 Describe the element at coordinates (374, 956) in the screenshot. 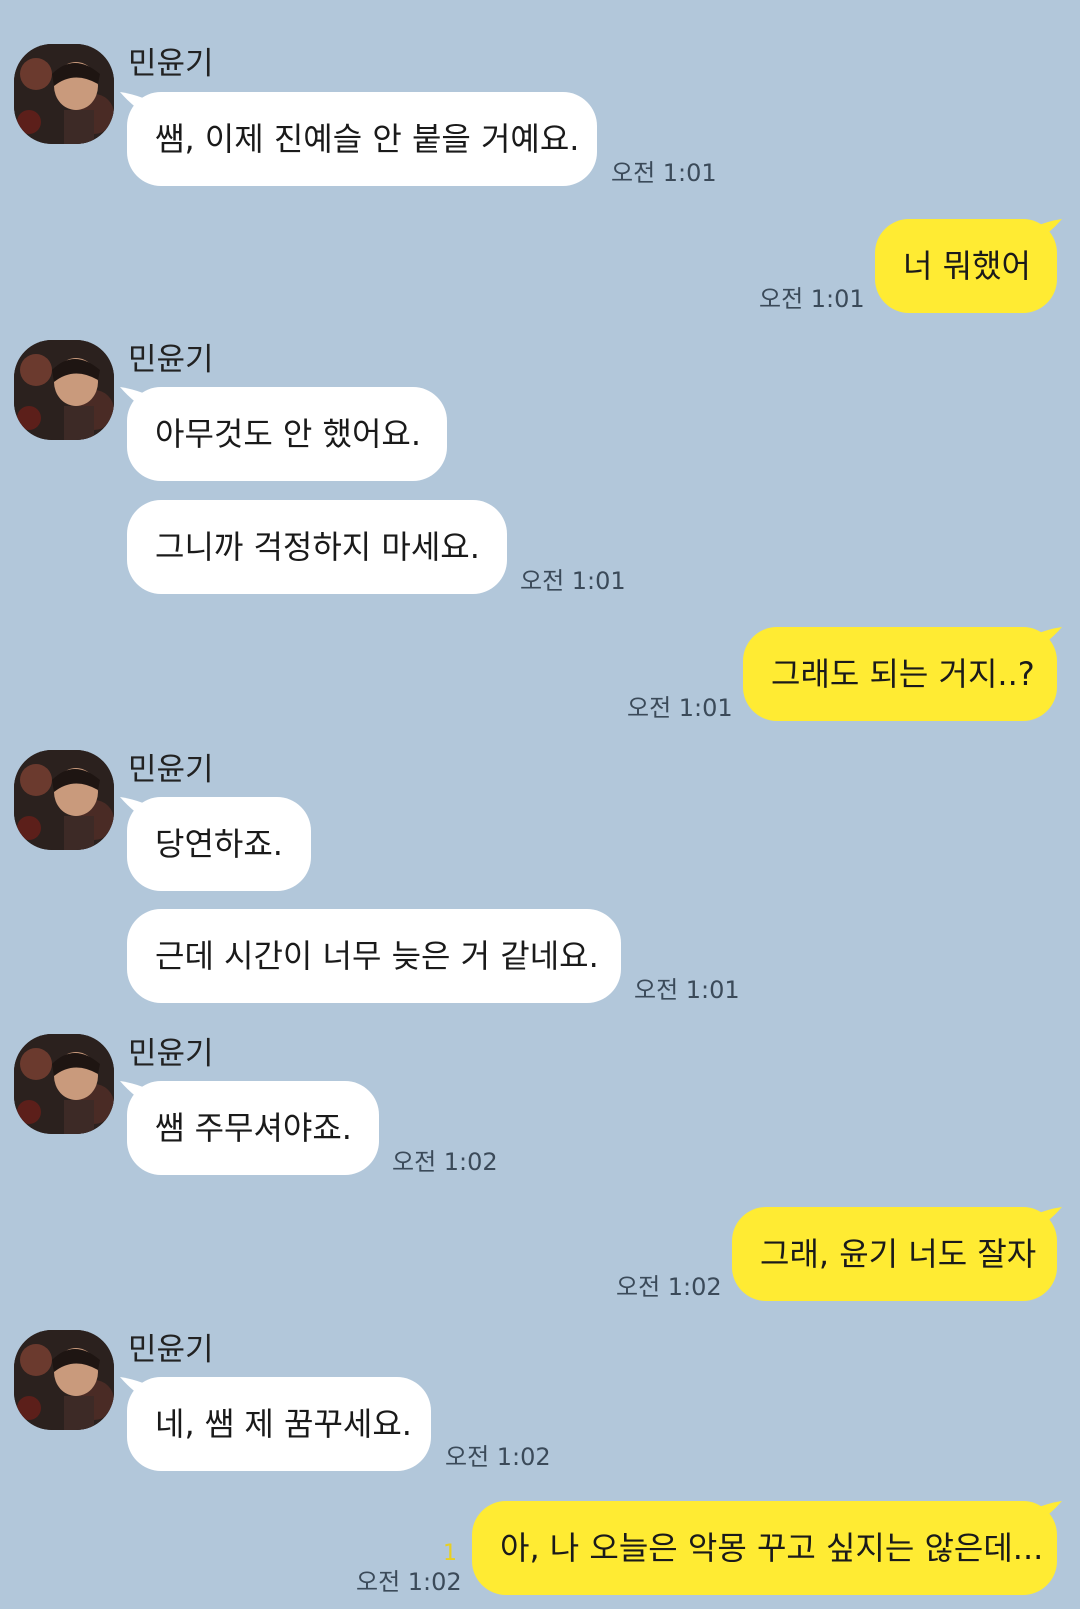

I see `message-bubble-incoming: 근데 시간이 너무 늦은 거 같네요.` at that location.